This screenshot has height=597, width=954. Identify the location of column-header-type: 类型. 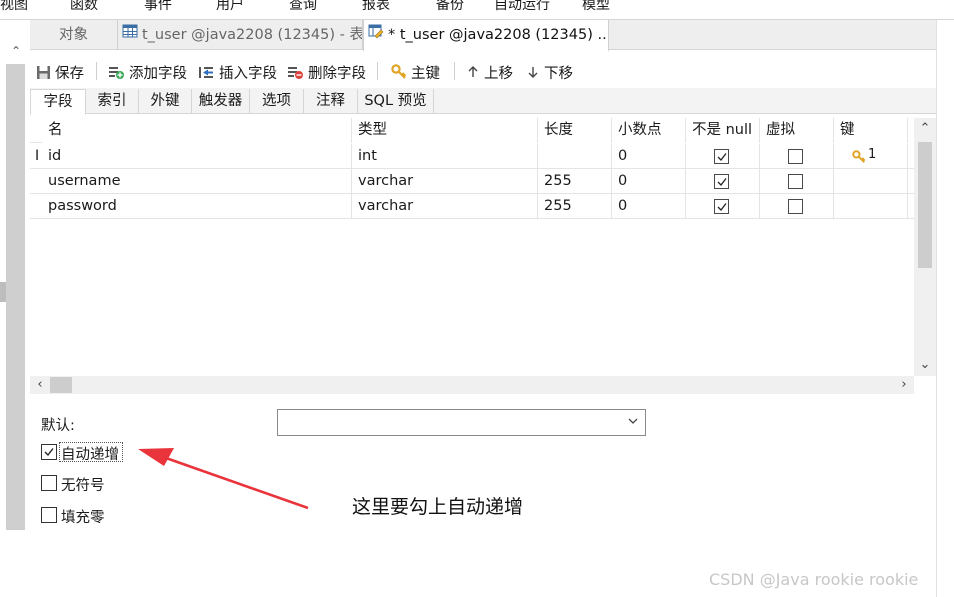
(445, 130).